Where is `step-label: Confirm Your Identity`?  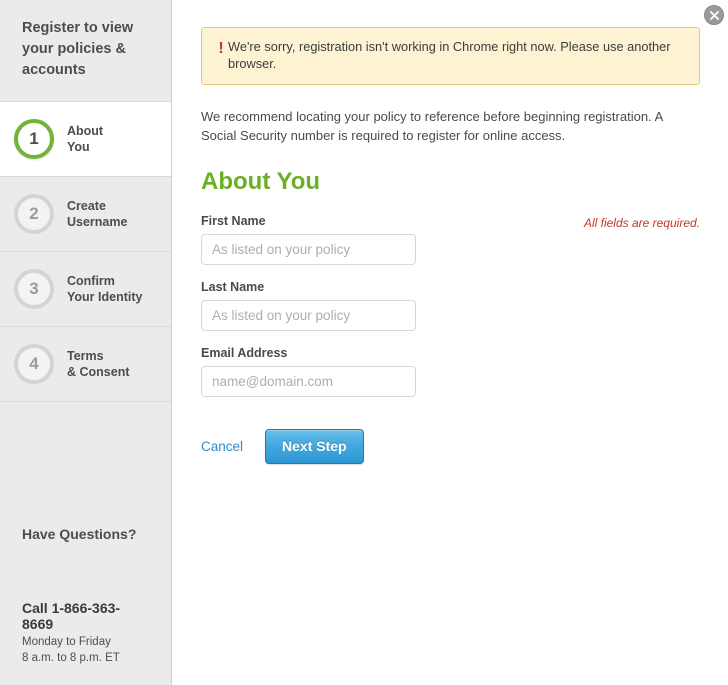
step-label: Confirm Your Identity is located at coordinates (105, 289).